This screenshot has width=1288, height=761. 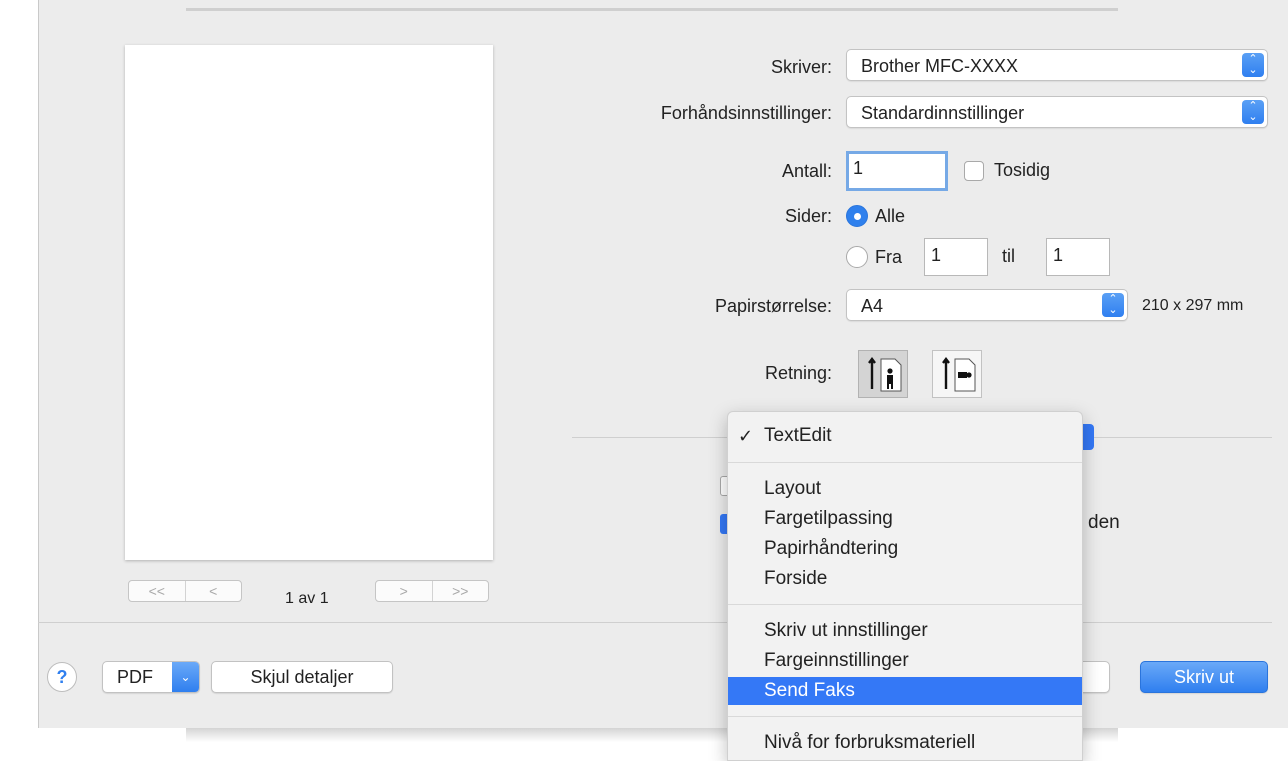 What do you see at coordinates (897, 171) in the screenshot?
I see `copies-field: 1` at bounding box center [897, 171].